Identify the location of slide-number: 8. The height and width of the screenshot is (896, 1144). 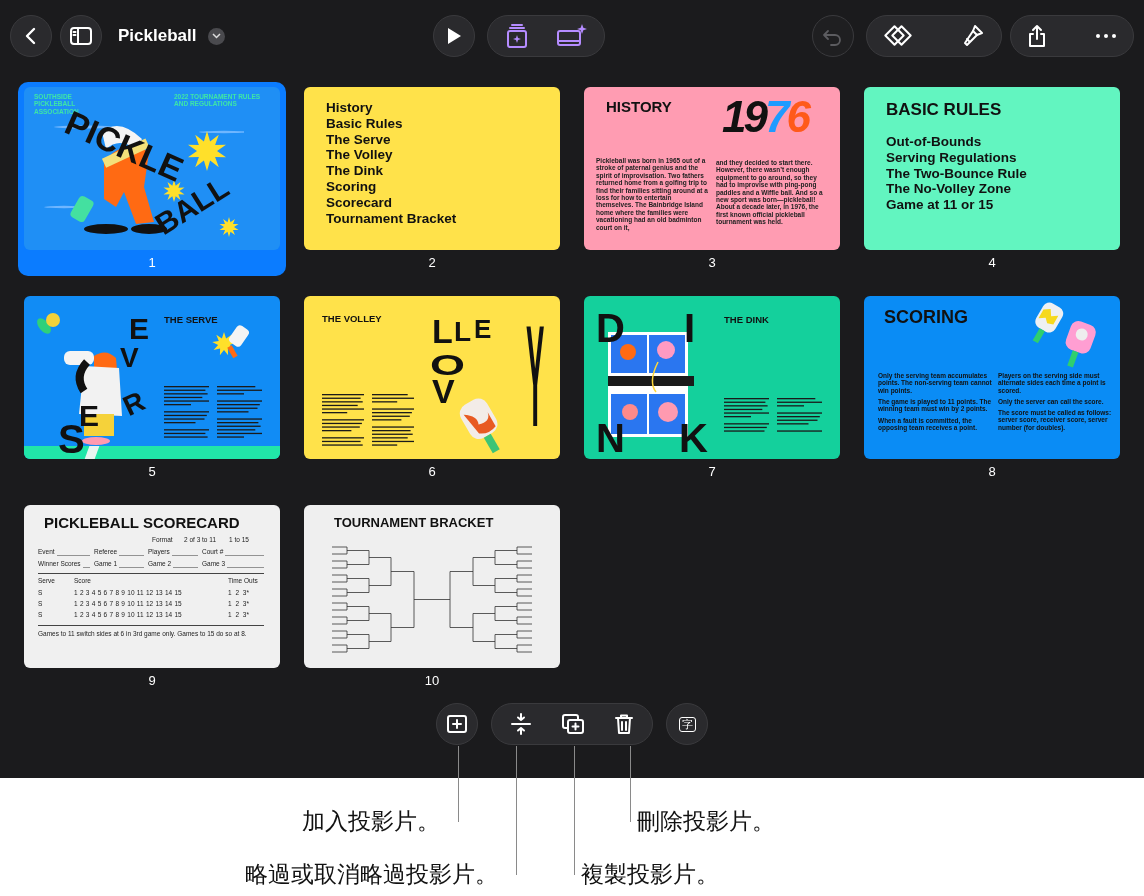
(992, 472).